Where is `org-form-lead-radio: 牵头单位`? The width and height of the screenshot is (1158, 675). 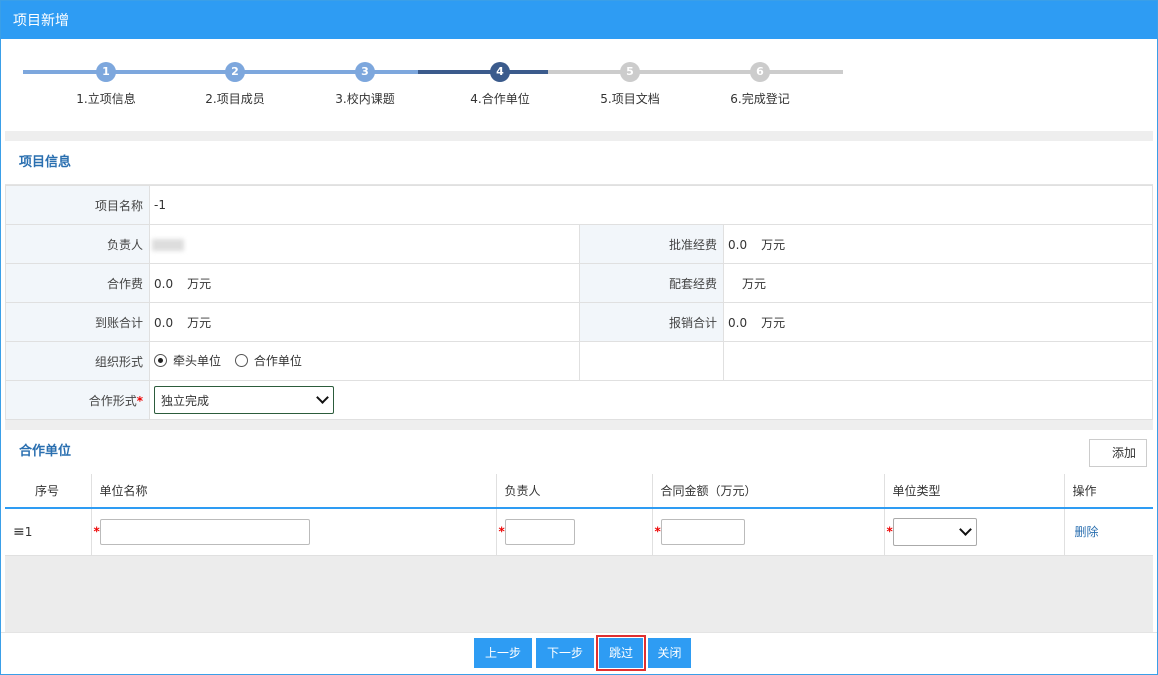
org-form-lead-radio: 牵头单位 is located at coordinates (187, 360).